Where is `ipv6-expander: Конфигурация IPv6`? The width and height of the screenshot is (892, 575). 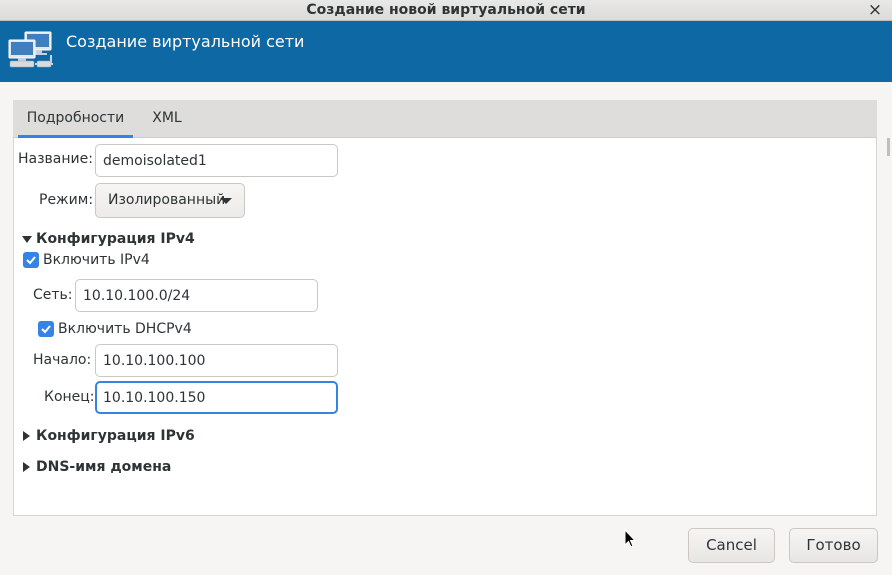 ipv6-expander: Конфигурация IPv6 is located at coordinates (109, 436).